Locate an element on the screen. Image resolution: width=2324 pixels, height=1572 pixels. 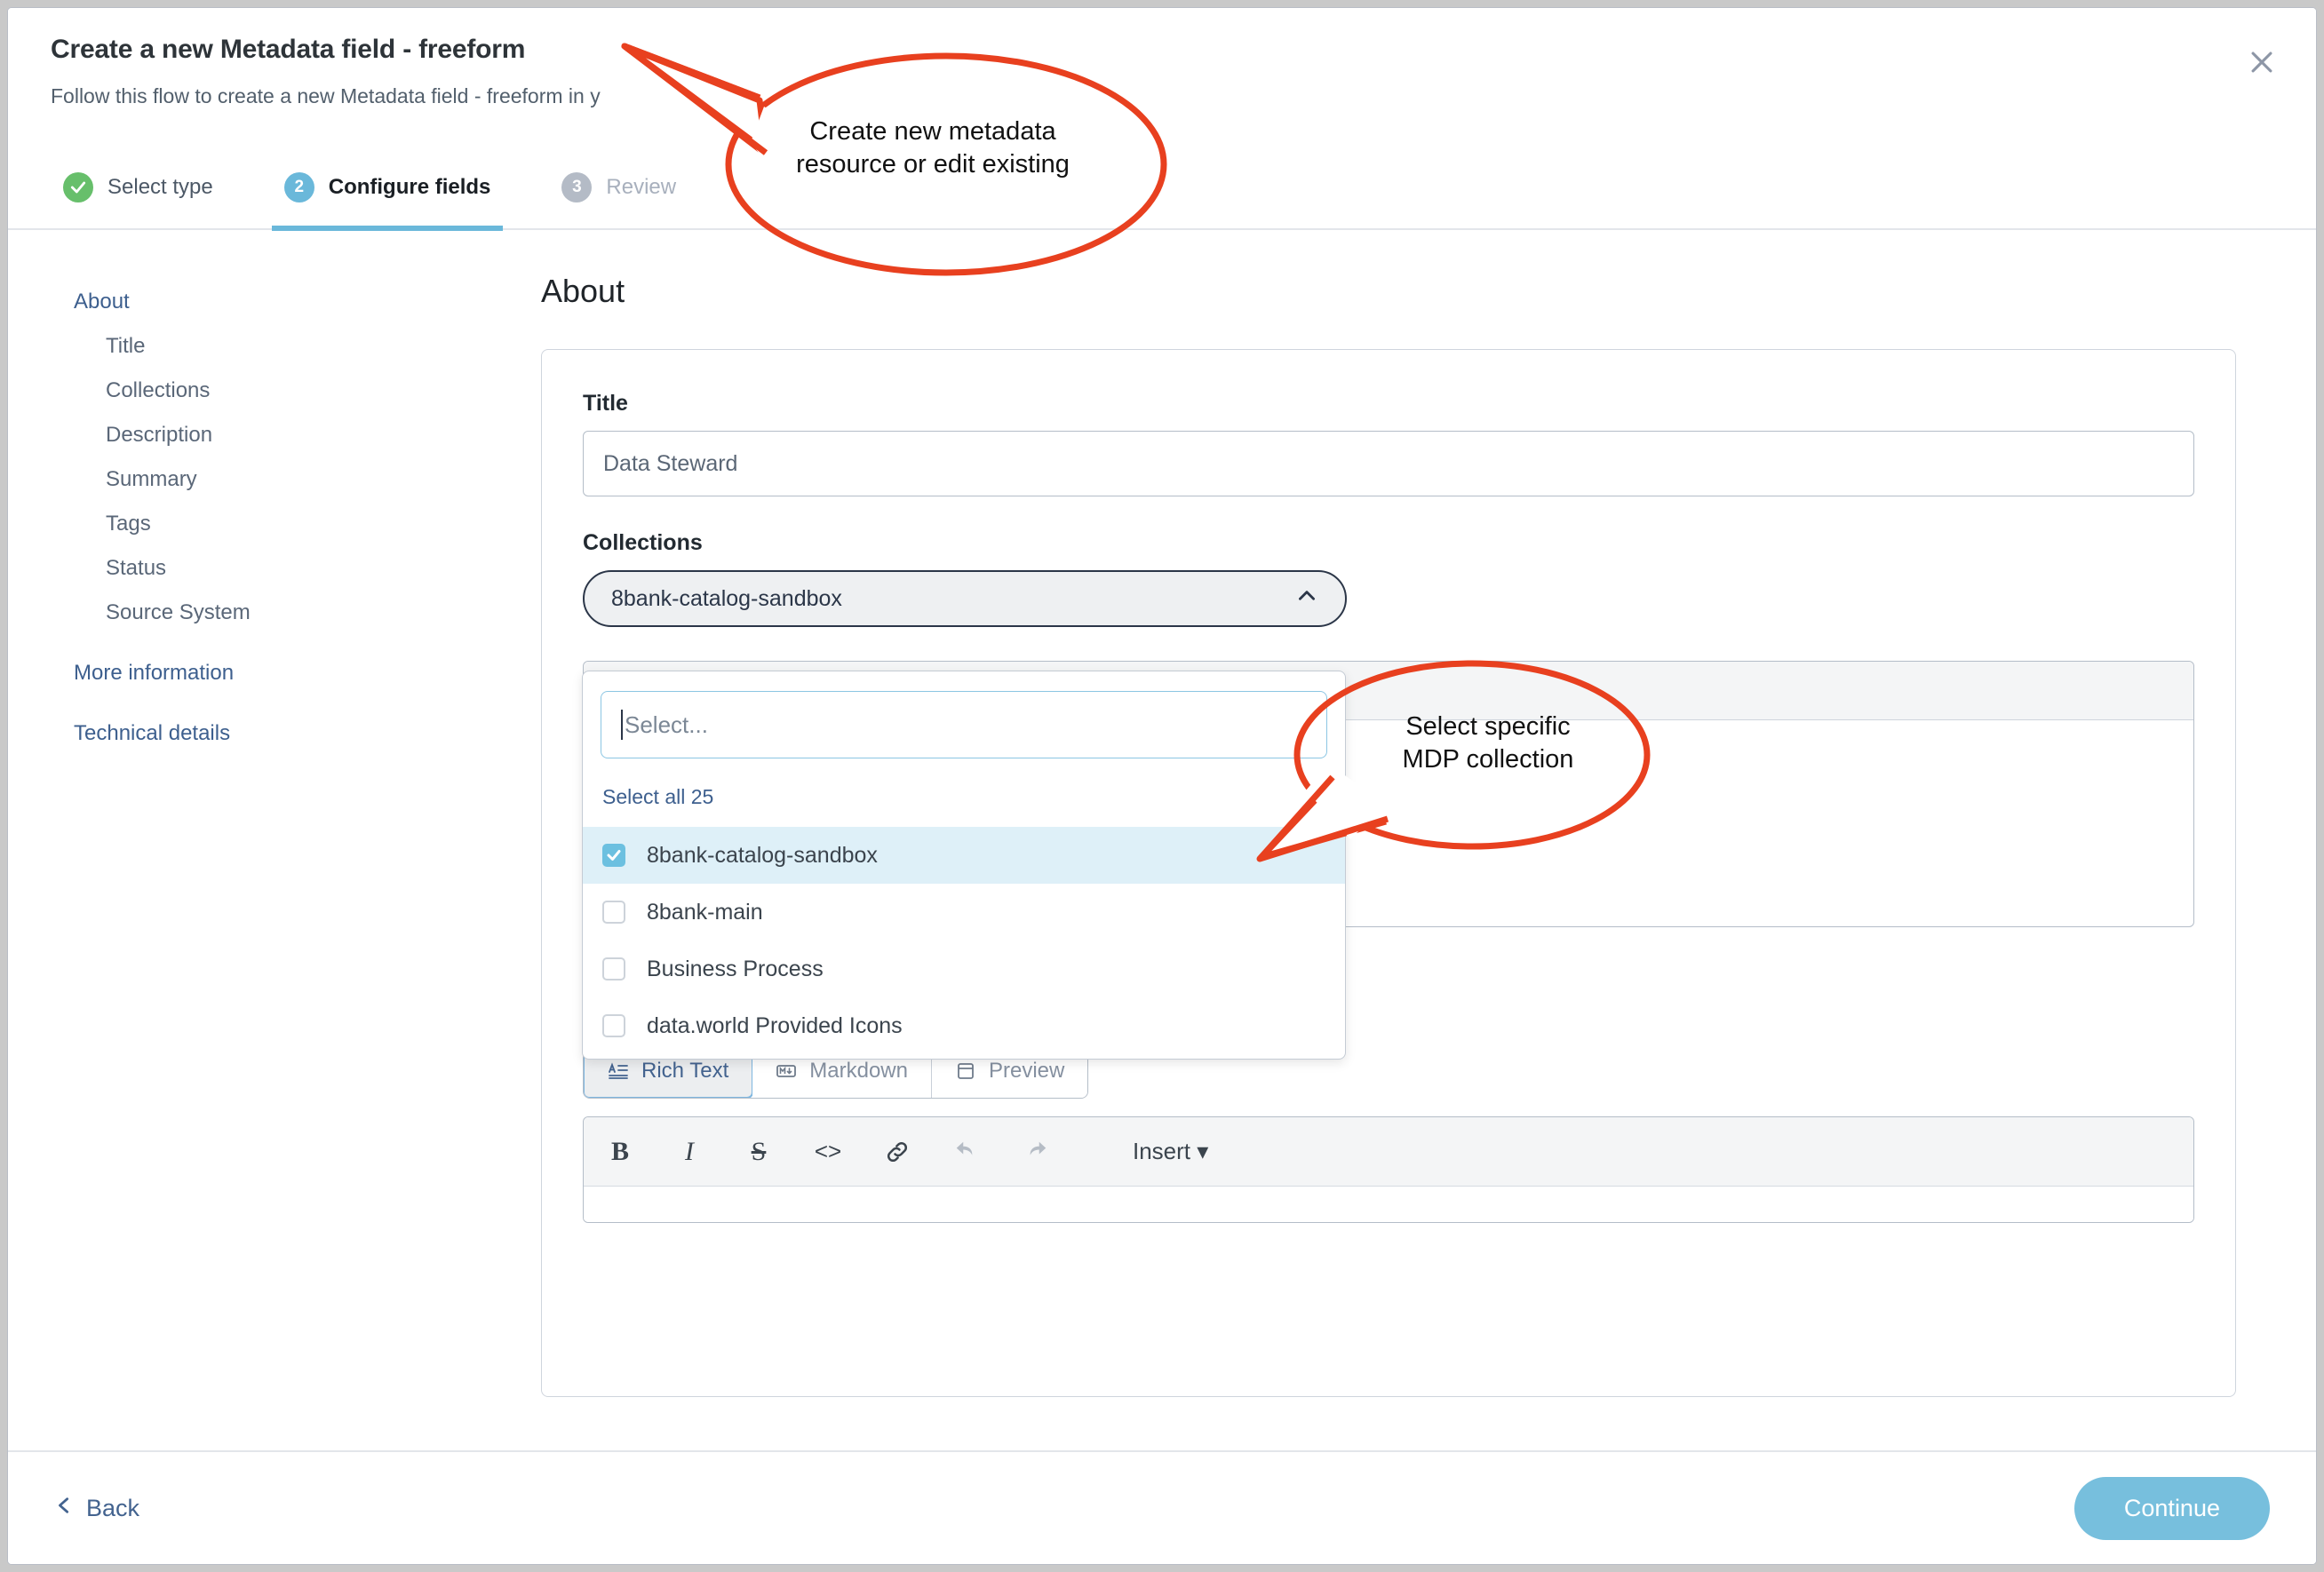
redo-icon is located at coordinates (1036, 1152).